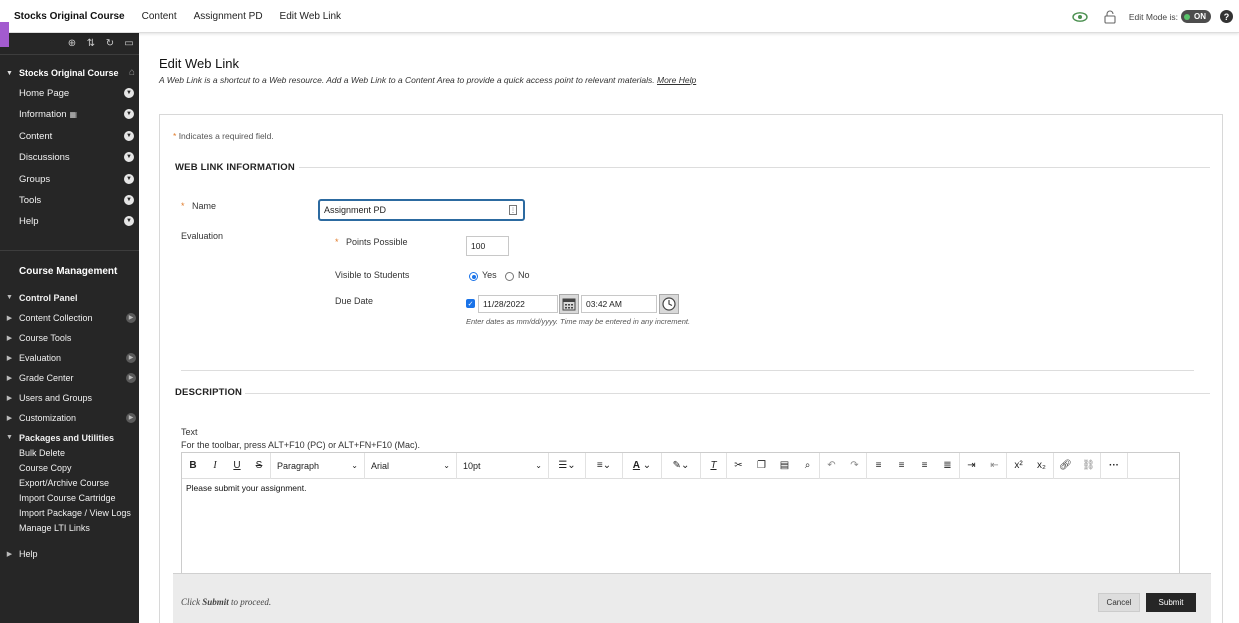 The height and width of the screenshot is (623, 1239). What do you see at coordinates (78, 93) in the screenshot?
I see `sidebar-item-home-page: Home Page ▼` at bounding box center [78, 93].